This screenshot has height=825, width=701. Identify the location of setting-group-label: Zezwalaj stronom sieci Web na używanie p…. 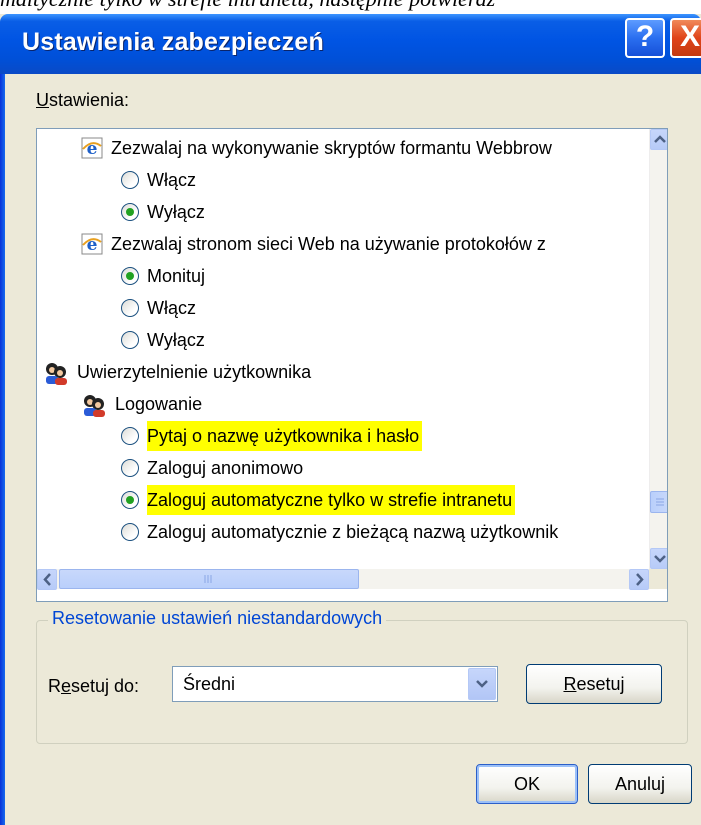
(328, 244).